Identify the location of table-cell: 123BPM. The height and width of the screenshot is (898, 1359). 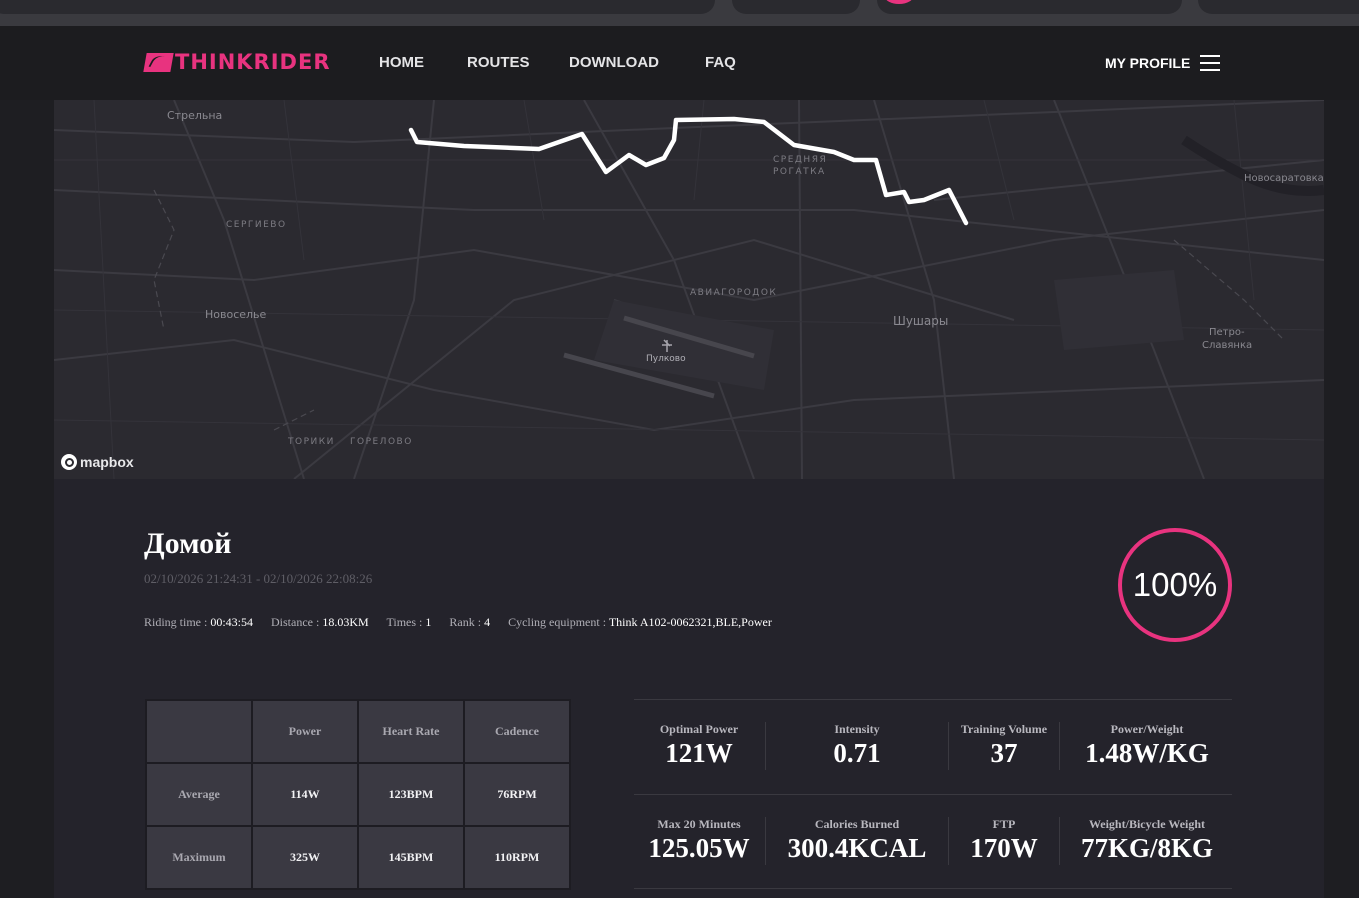
(411, 794).